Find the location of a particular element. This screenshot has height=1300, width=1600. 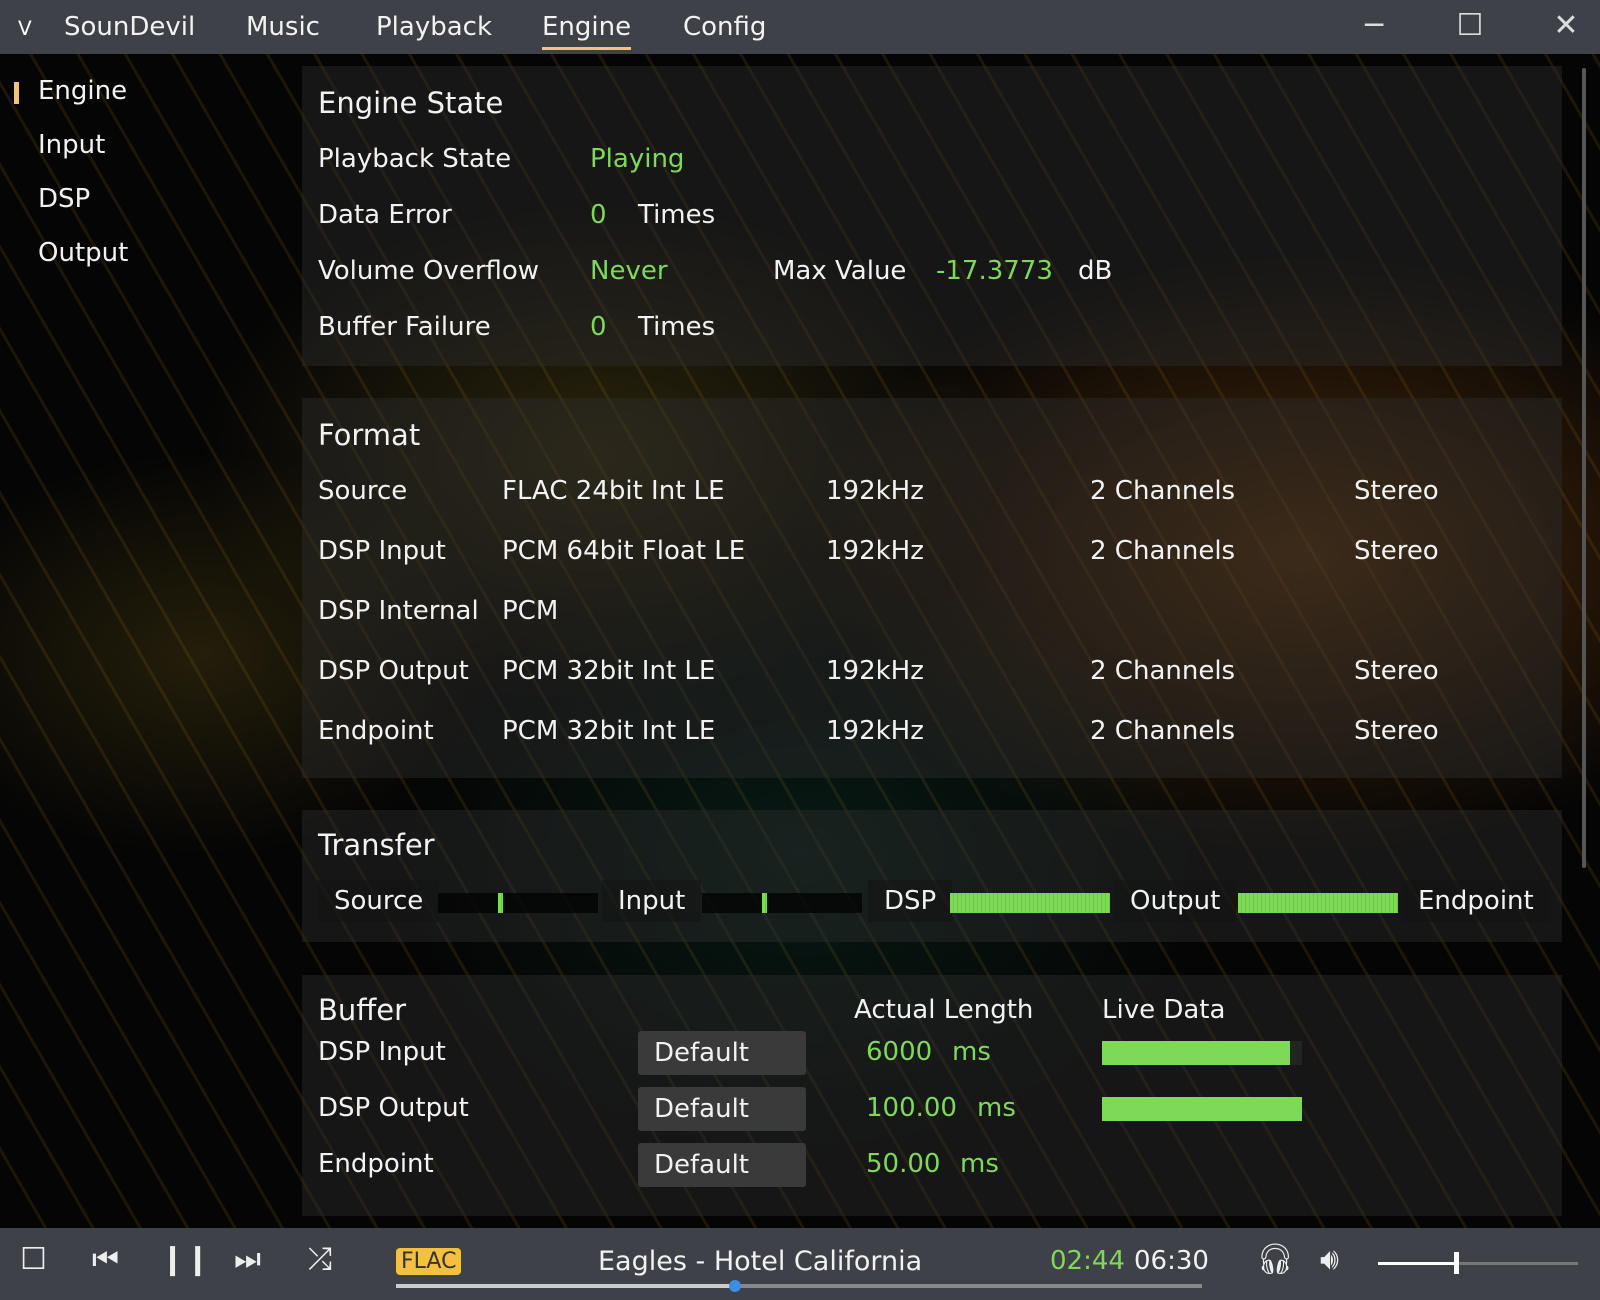

max-value: -17.3773 is located at coordinates (994, 271).